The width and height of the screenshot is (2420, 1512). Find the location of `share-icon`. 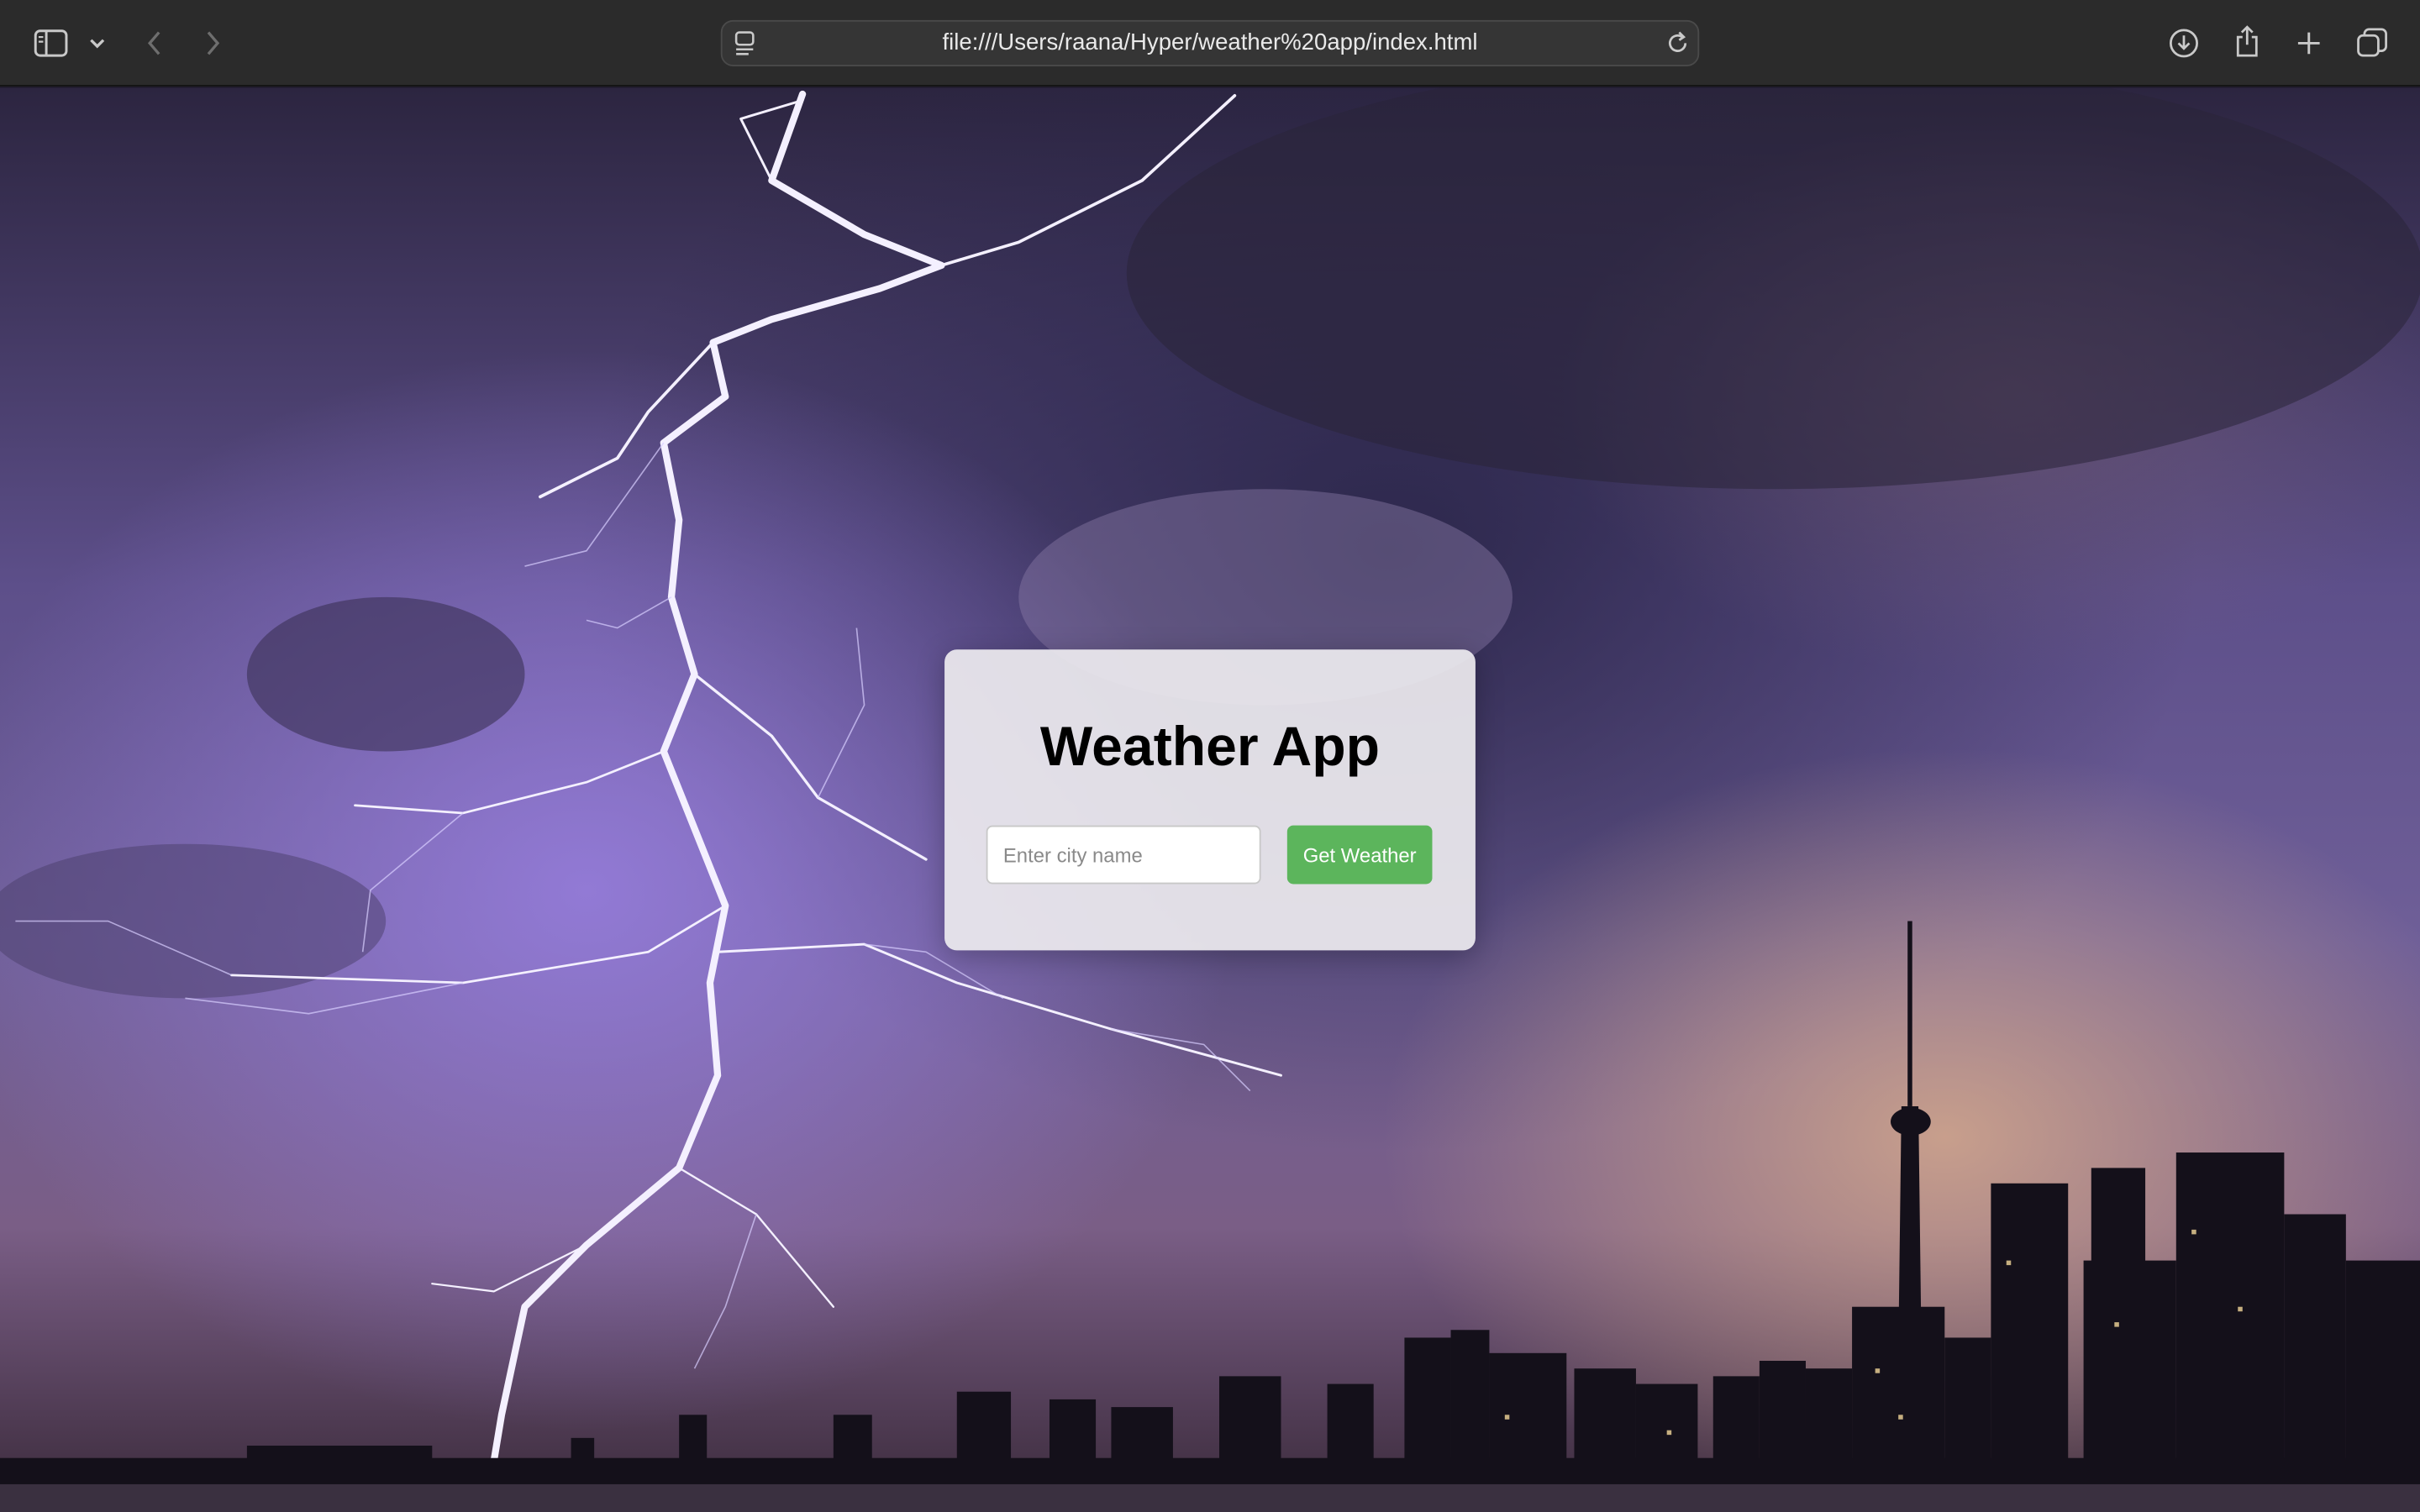

share-icon is located at coordinates (2247, 42).